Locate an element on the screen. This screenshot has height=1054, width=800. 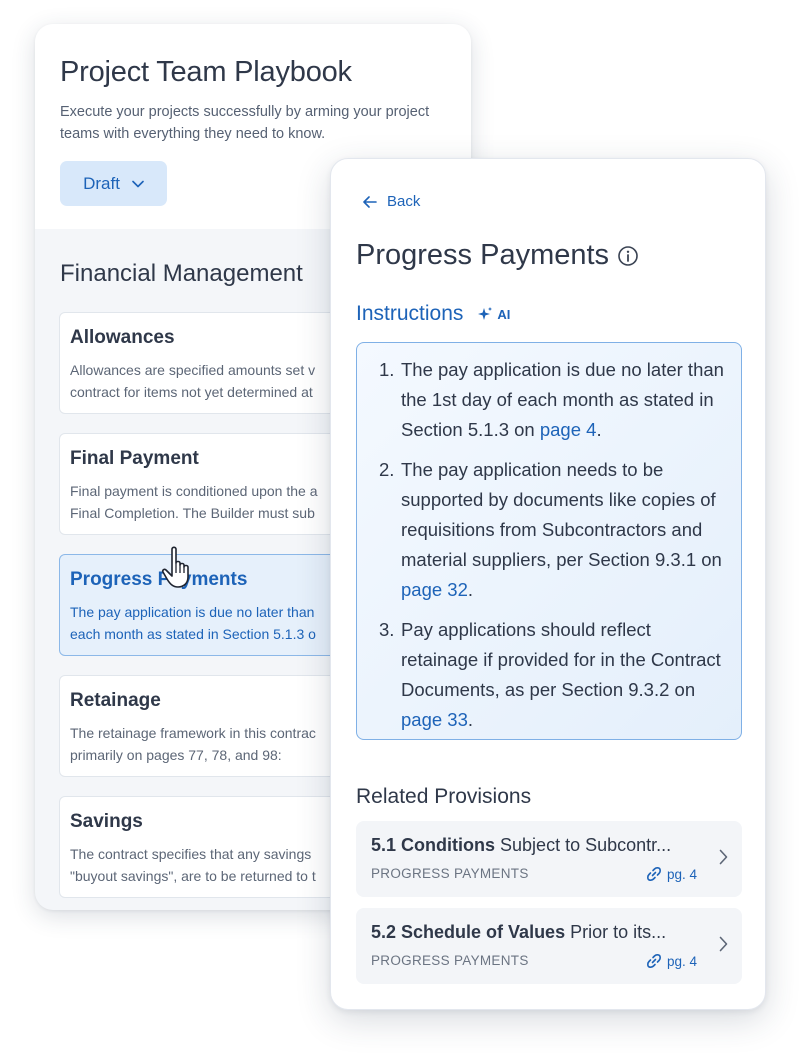
back-button: Back is located at coordinates (391, 201).